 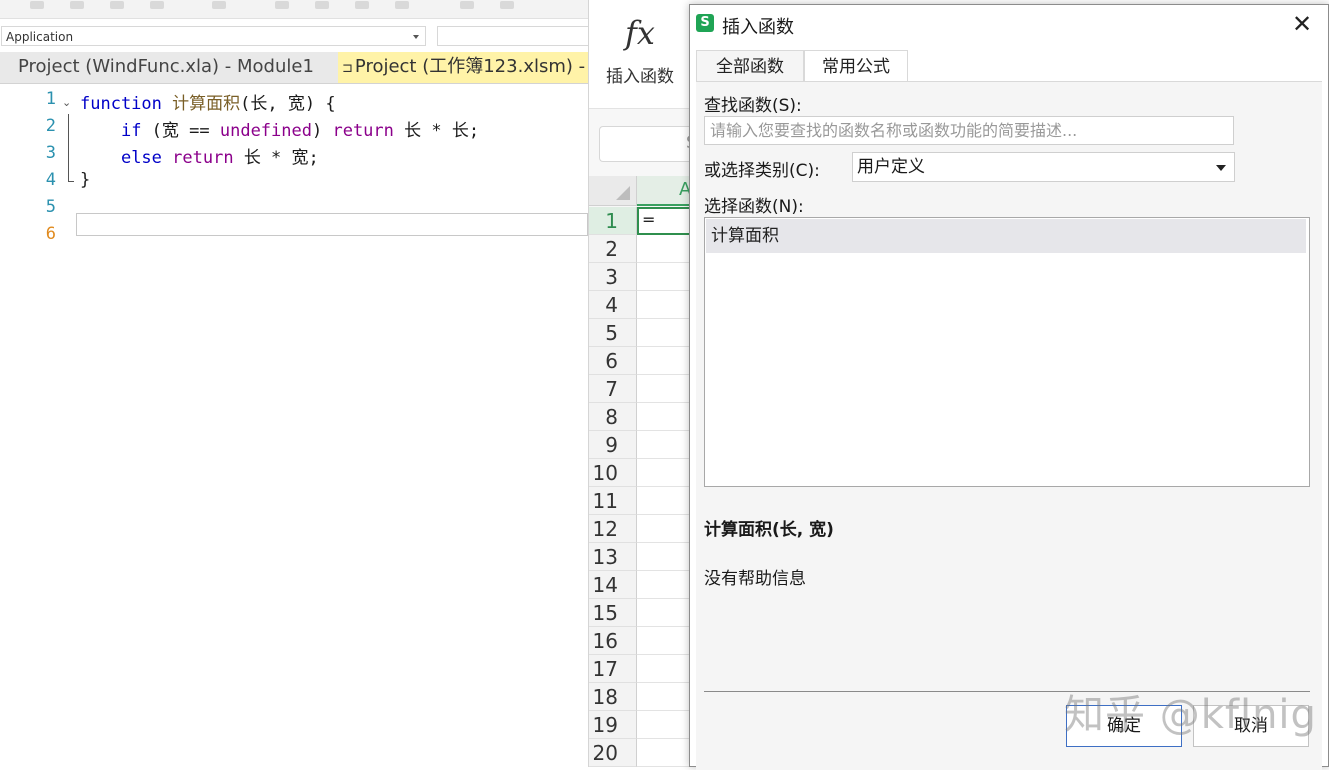 I want to click on fx-icon: fx, so click(x=640, y=33).